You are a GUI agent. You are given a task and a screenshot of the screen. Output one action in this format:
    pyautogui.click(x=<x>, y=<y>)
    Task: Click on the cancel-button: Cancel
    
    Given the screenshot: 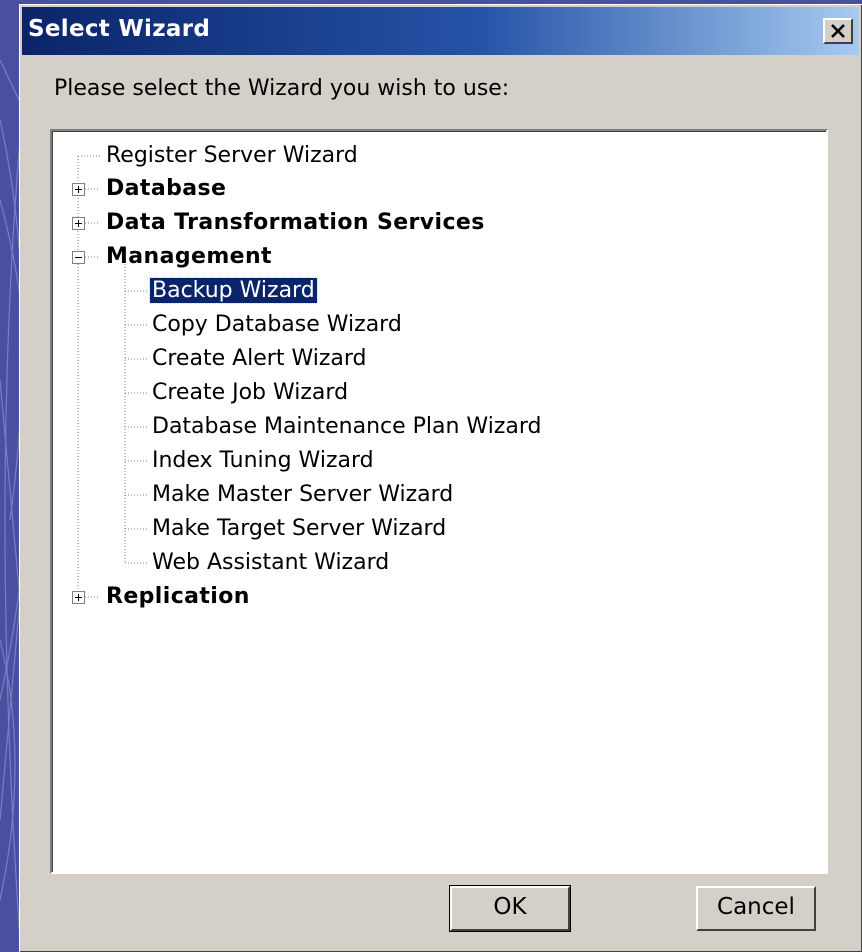 What is the action you would take?
    pyautogui.click(x=756, y=908)
    